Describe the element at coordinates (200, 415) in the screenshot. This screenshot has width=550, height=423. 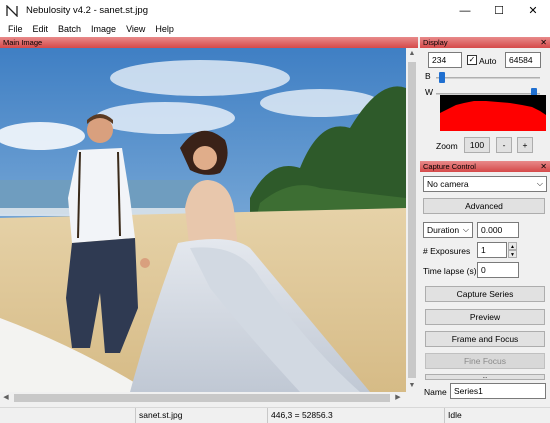
I see `status-filename: sanet.st.jpg` at that location.